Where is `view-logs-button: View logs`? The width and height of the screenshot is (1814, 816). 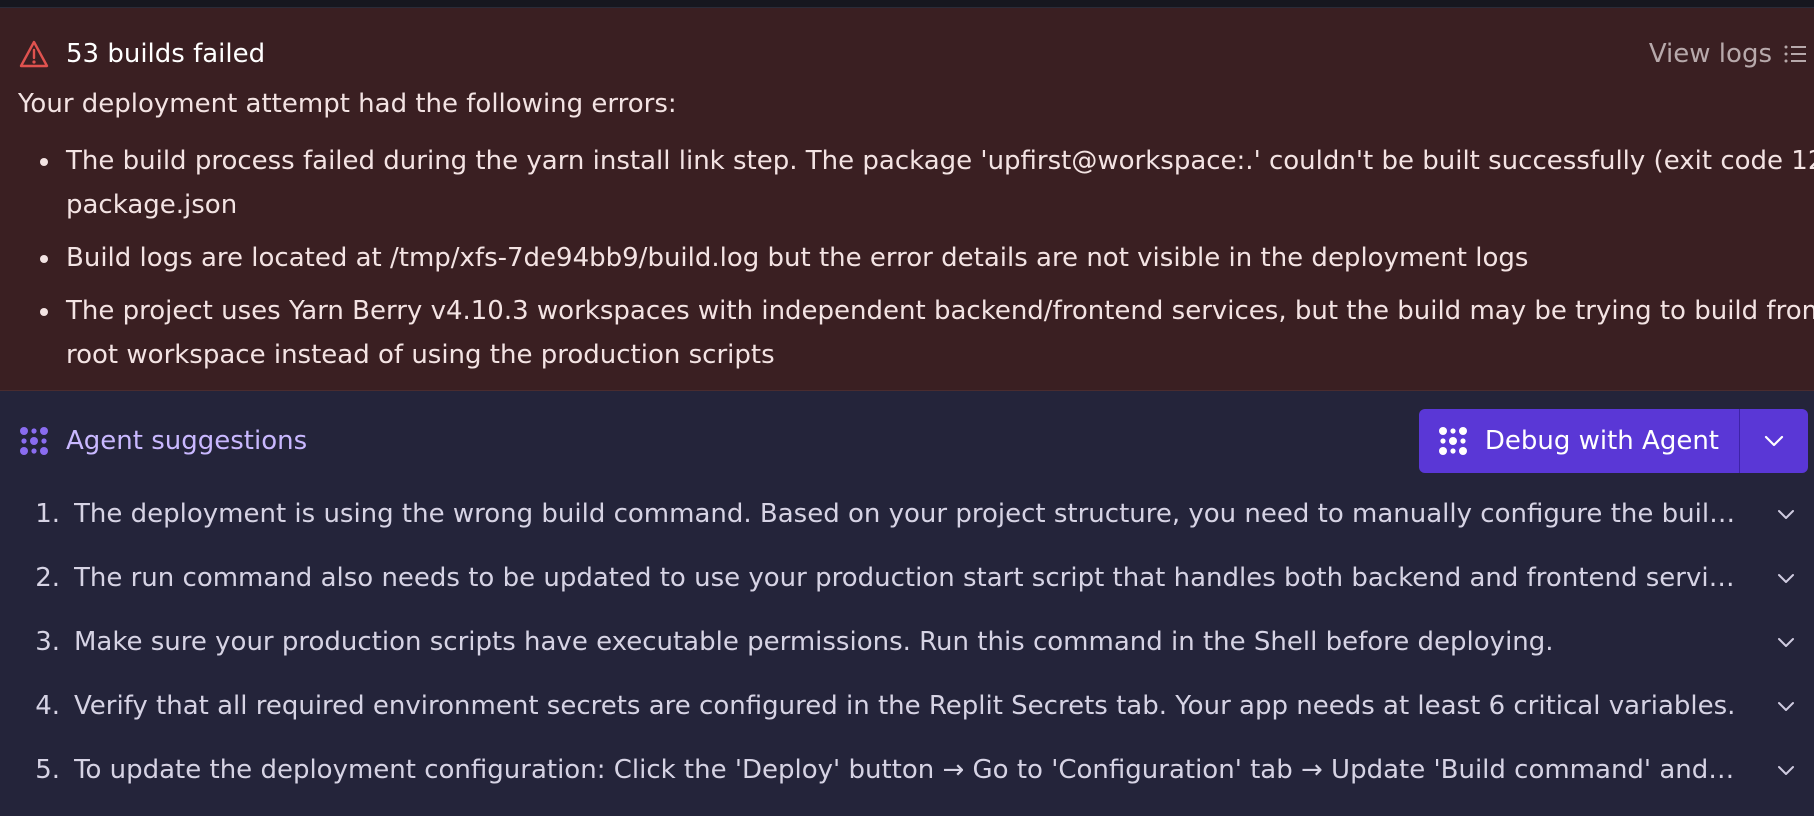 view-logs-button: View logs is located at coordinates (1728, 54).